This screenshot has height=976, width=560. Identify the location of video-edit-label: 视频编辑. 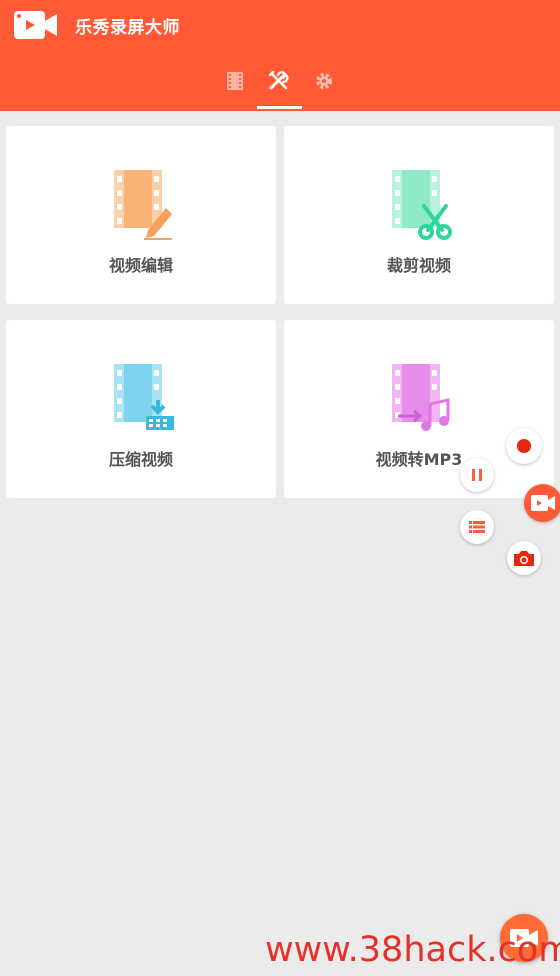
(140, 265).